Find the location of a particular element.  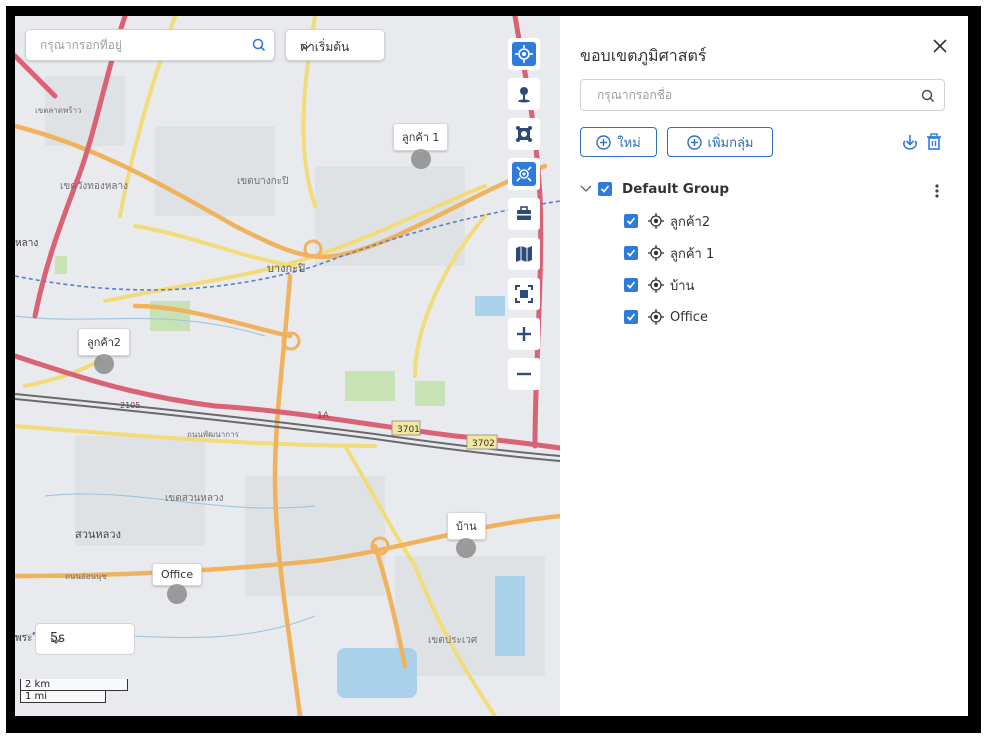

group-name: Default Group is located at coordinates (676, 189).